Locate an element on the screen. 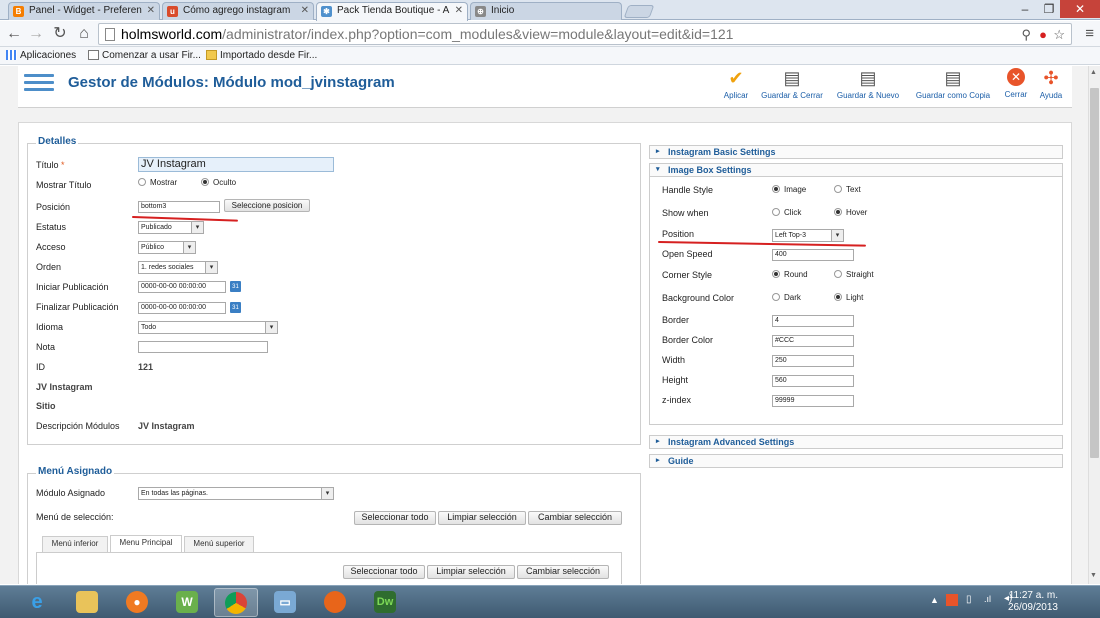 The image size is (1100, 618). show-title-radio: Mostrar is located at coordinates (157, 182).